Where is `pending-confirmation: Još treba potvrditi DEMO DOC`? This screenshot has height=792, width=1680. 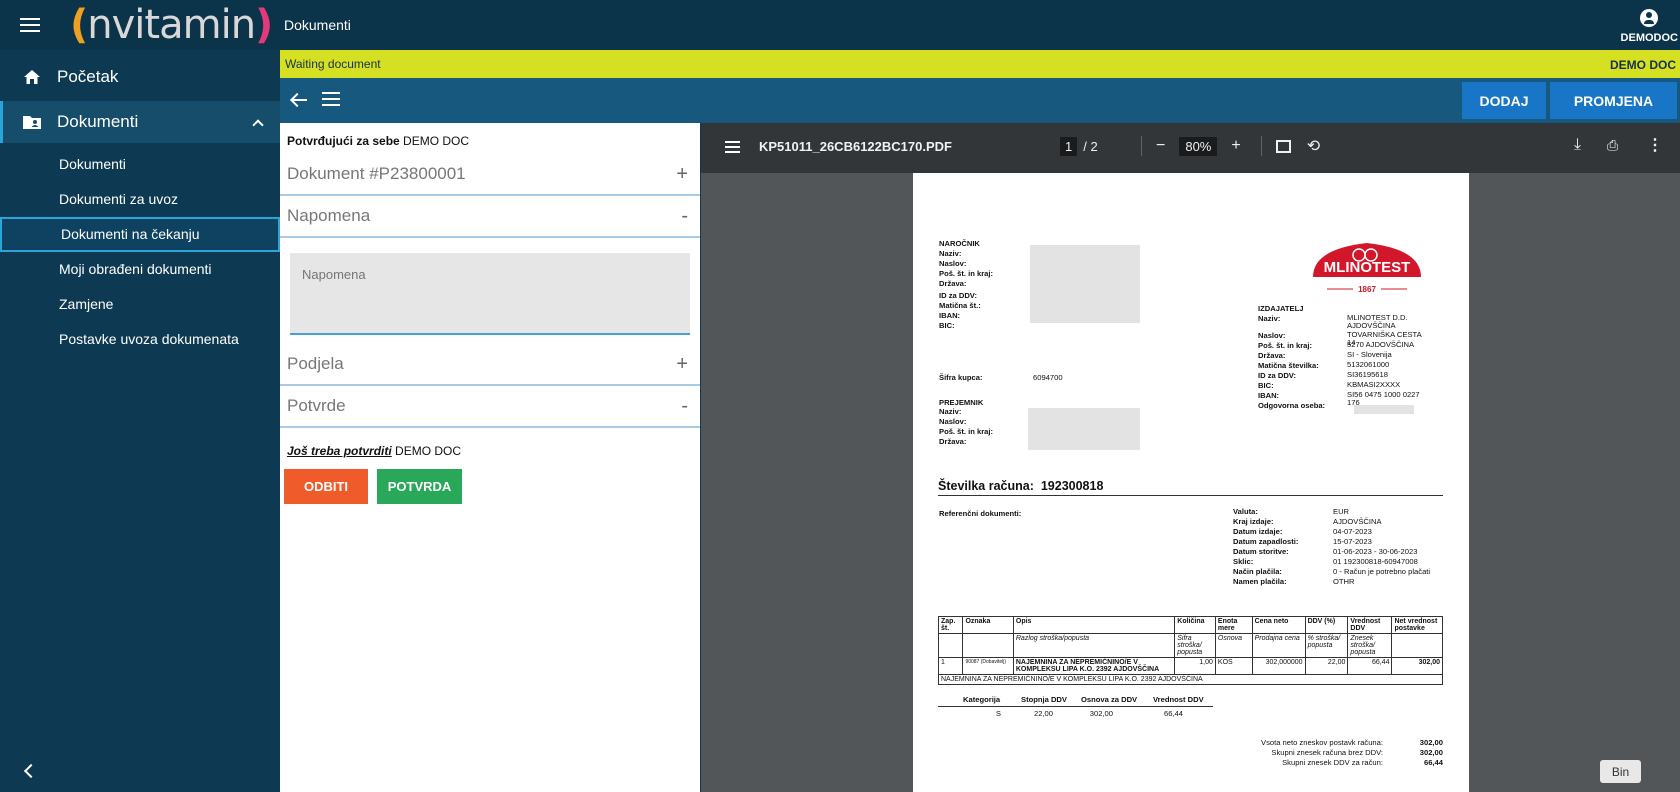 pending-confirmation: Još treba potvrditi DEMO DOC is located at coordinates (374, 451).